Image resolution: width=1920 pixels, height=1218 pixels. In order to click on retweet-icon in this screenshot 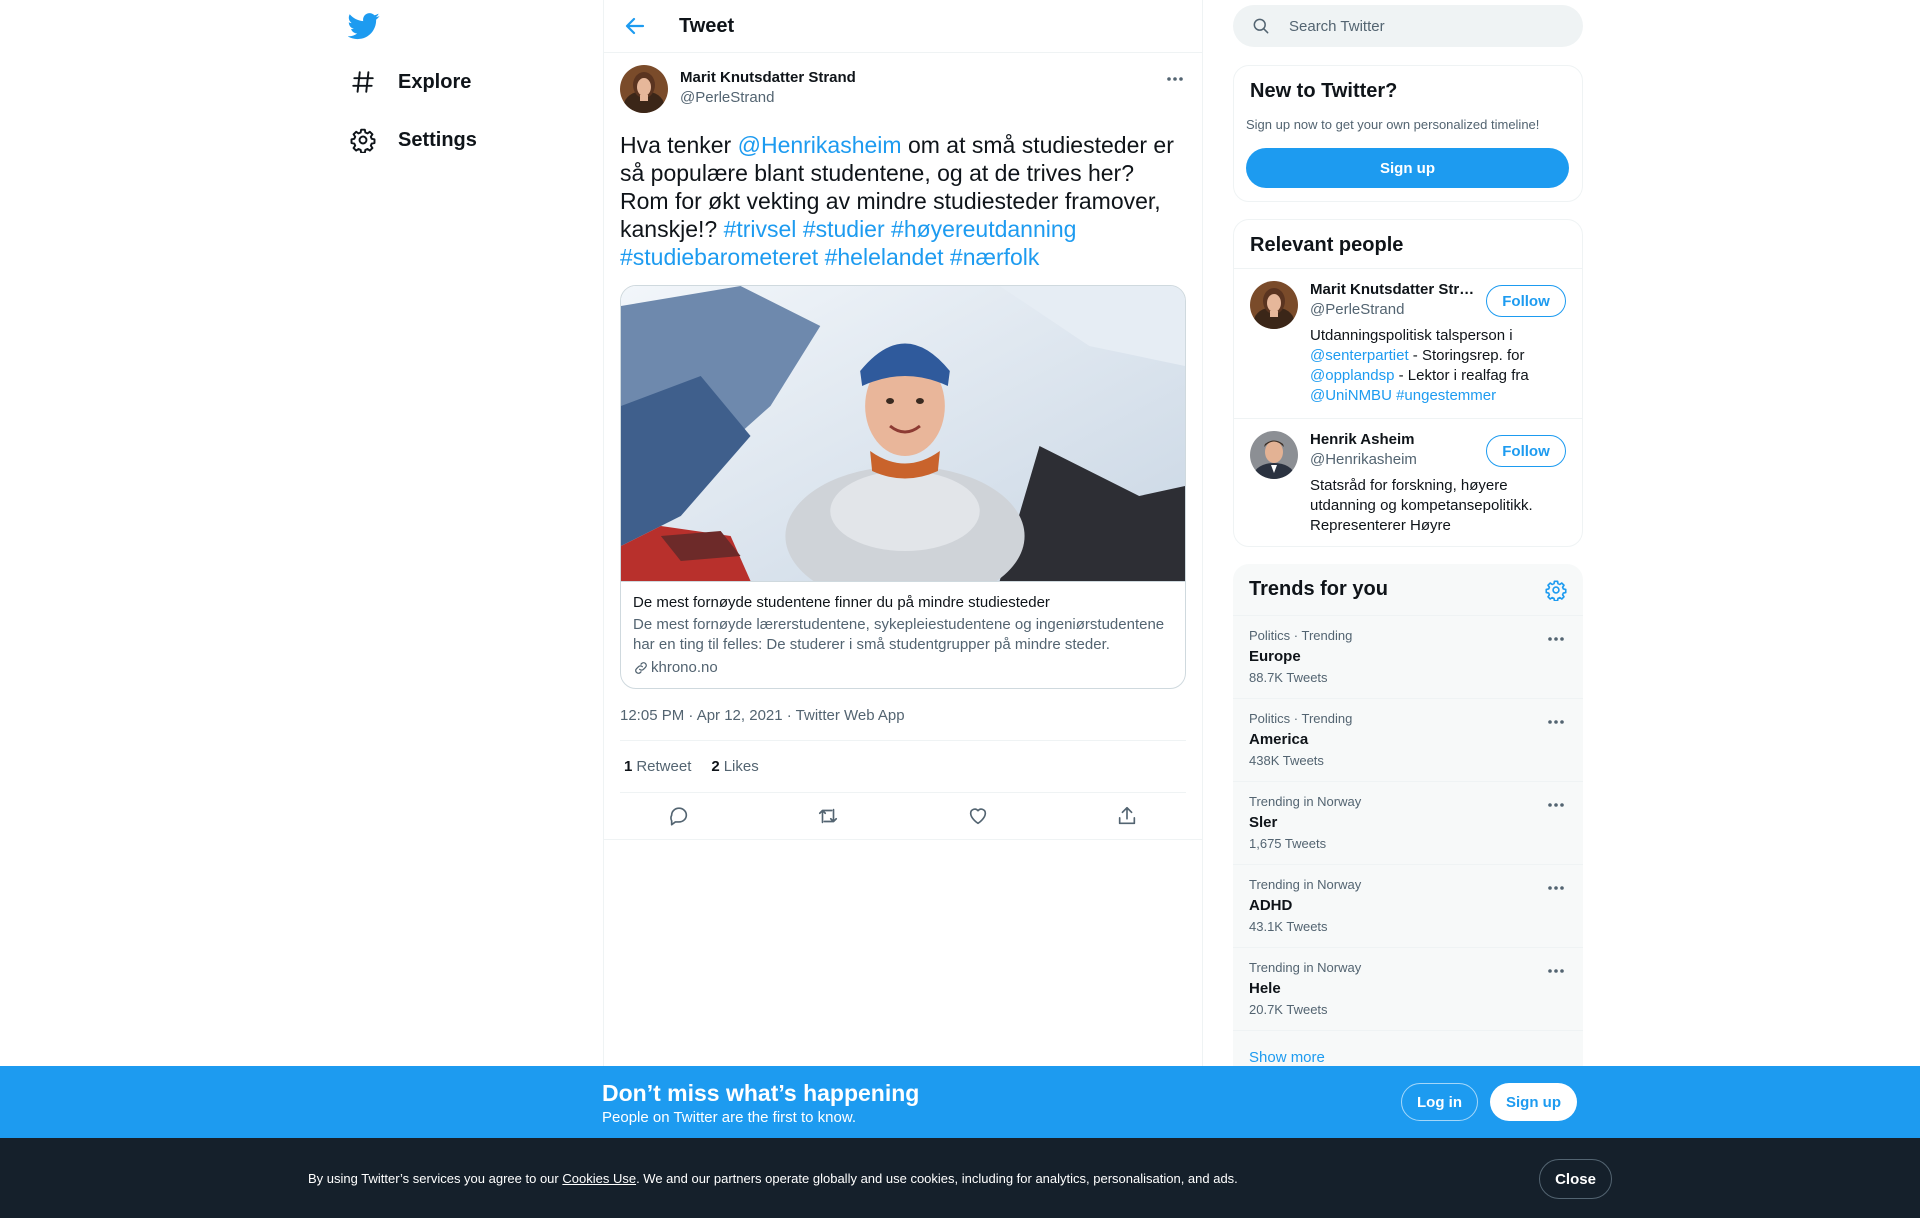, I will do `click(828, 816)`.